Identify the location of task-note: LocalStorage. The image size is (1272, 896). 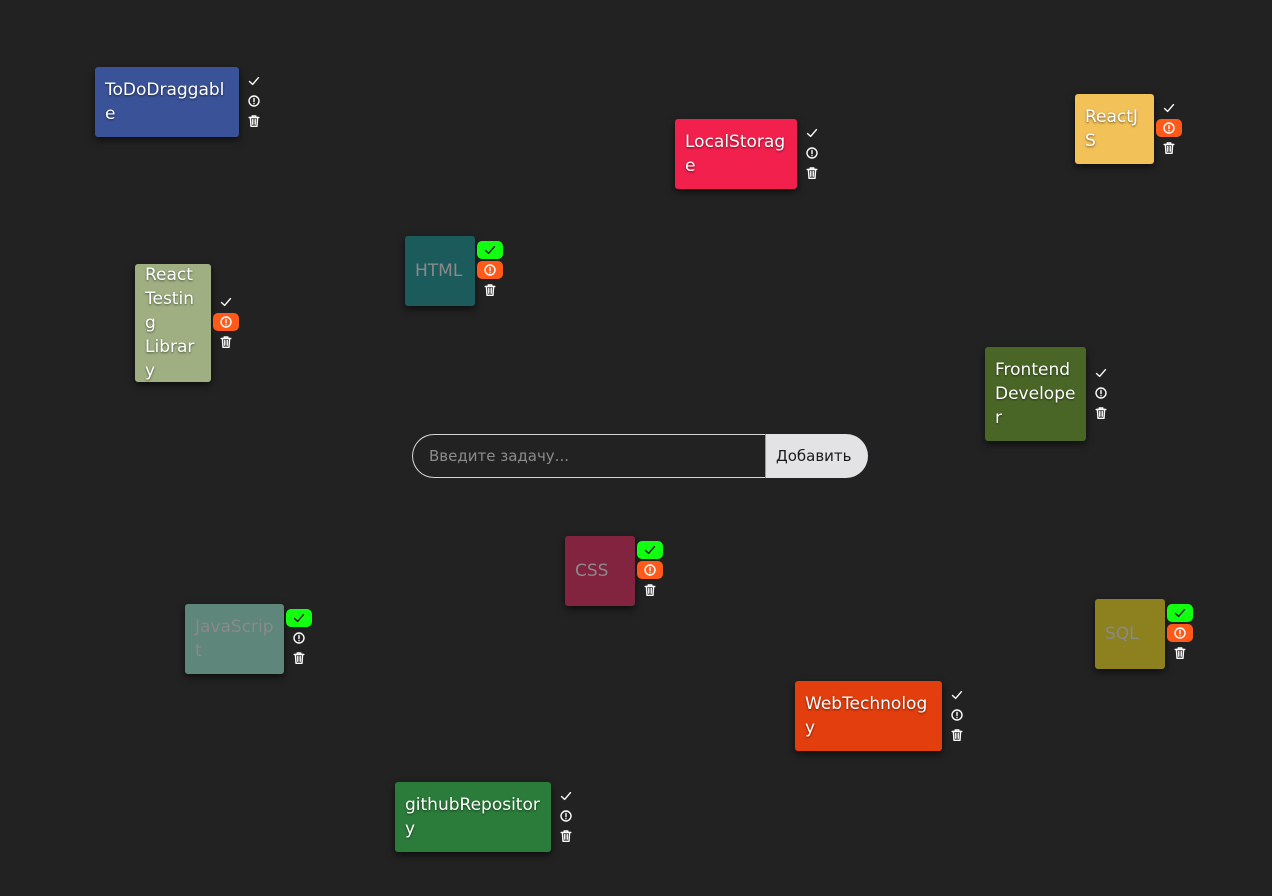
(750, 154).